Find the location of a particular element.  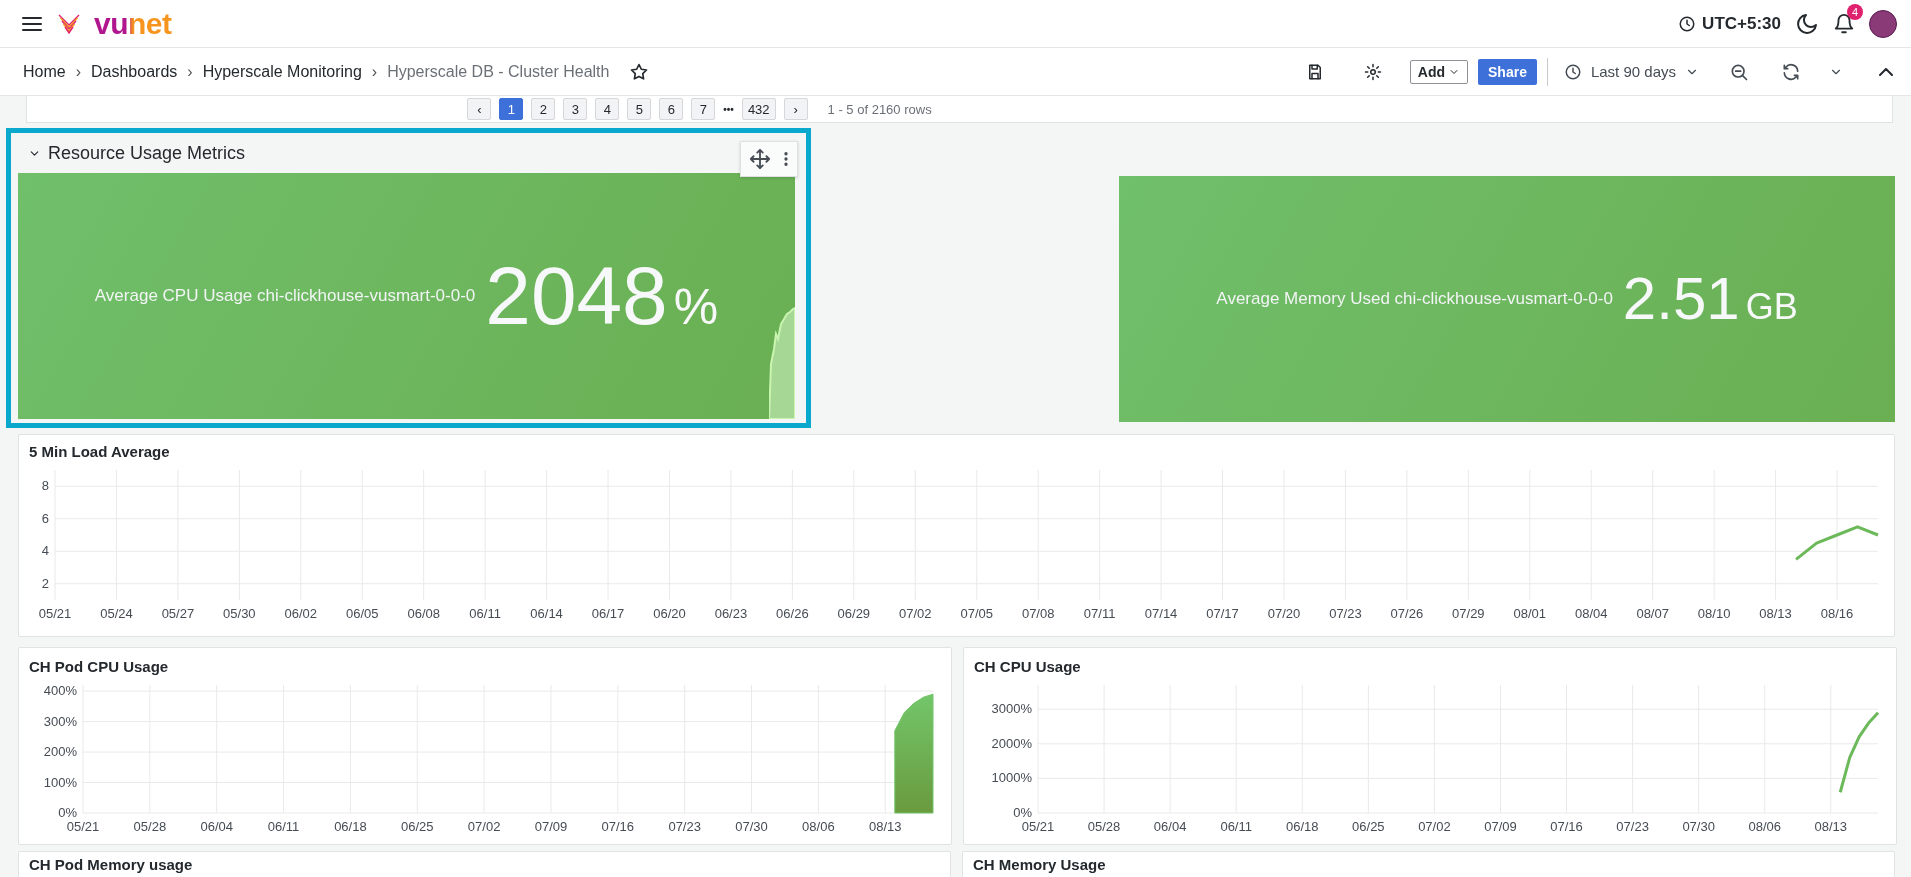

x-tick-label: 06/20 is located at coordinates (669, 613).